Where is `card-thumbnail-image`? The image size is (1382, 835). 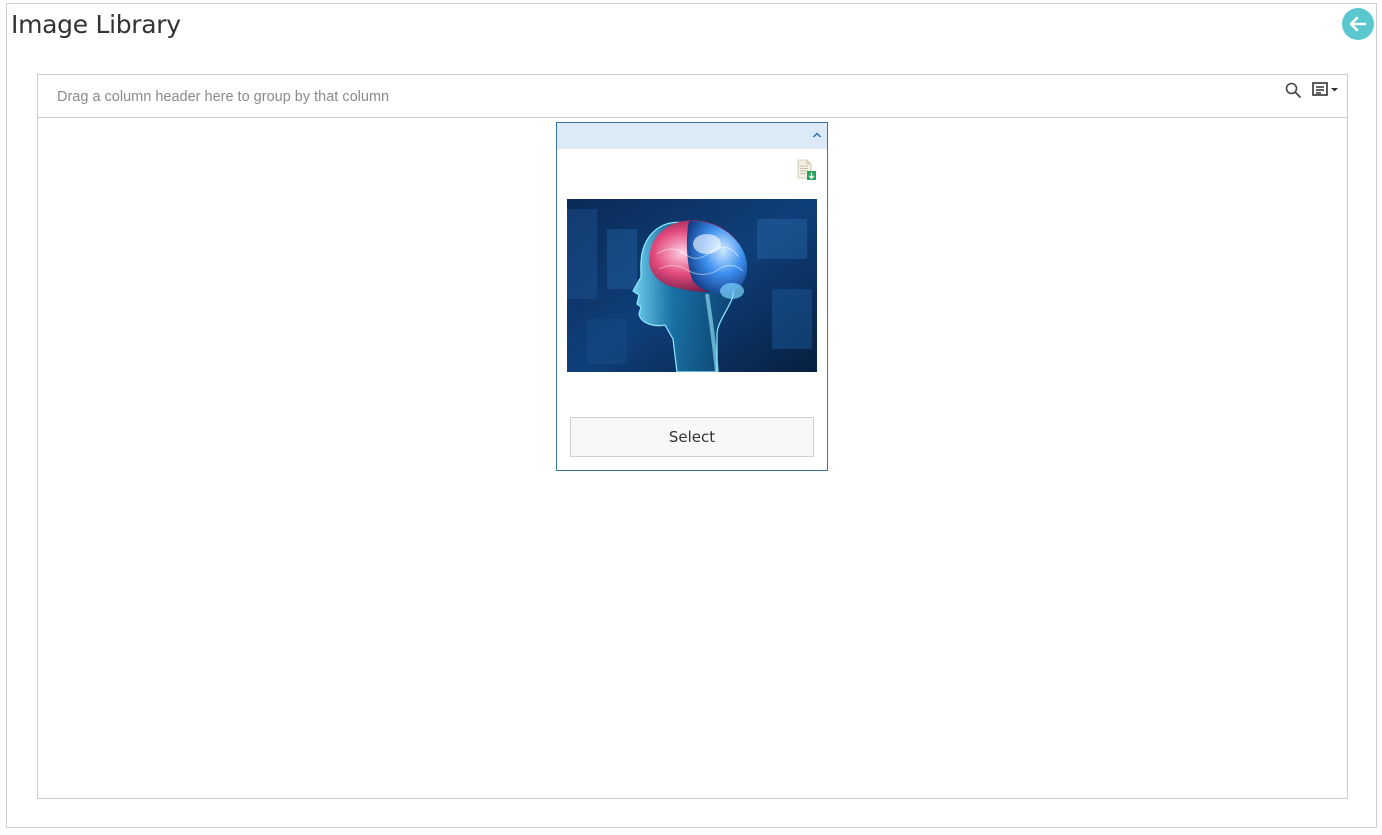
card-thumbnail-image is located at coordinates (692, 285).